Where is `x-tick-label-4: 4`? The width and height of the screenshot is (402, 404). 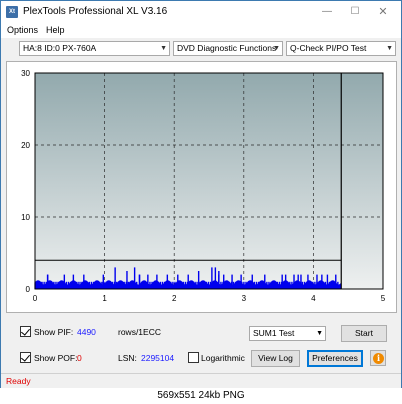 x-tick-label-4: 4 is located at coordinates (313, 298).